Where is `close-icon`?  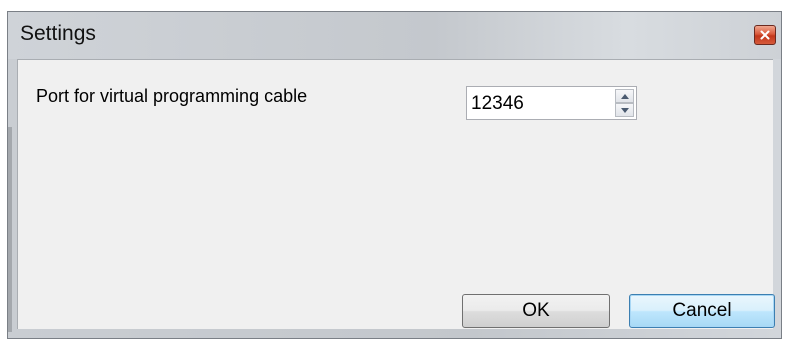 close-icon is located at coordinates (765, 35).